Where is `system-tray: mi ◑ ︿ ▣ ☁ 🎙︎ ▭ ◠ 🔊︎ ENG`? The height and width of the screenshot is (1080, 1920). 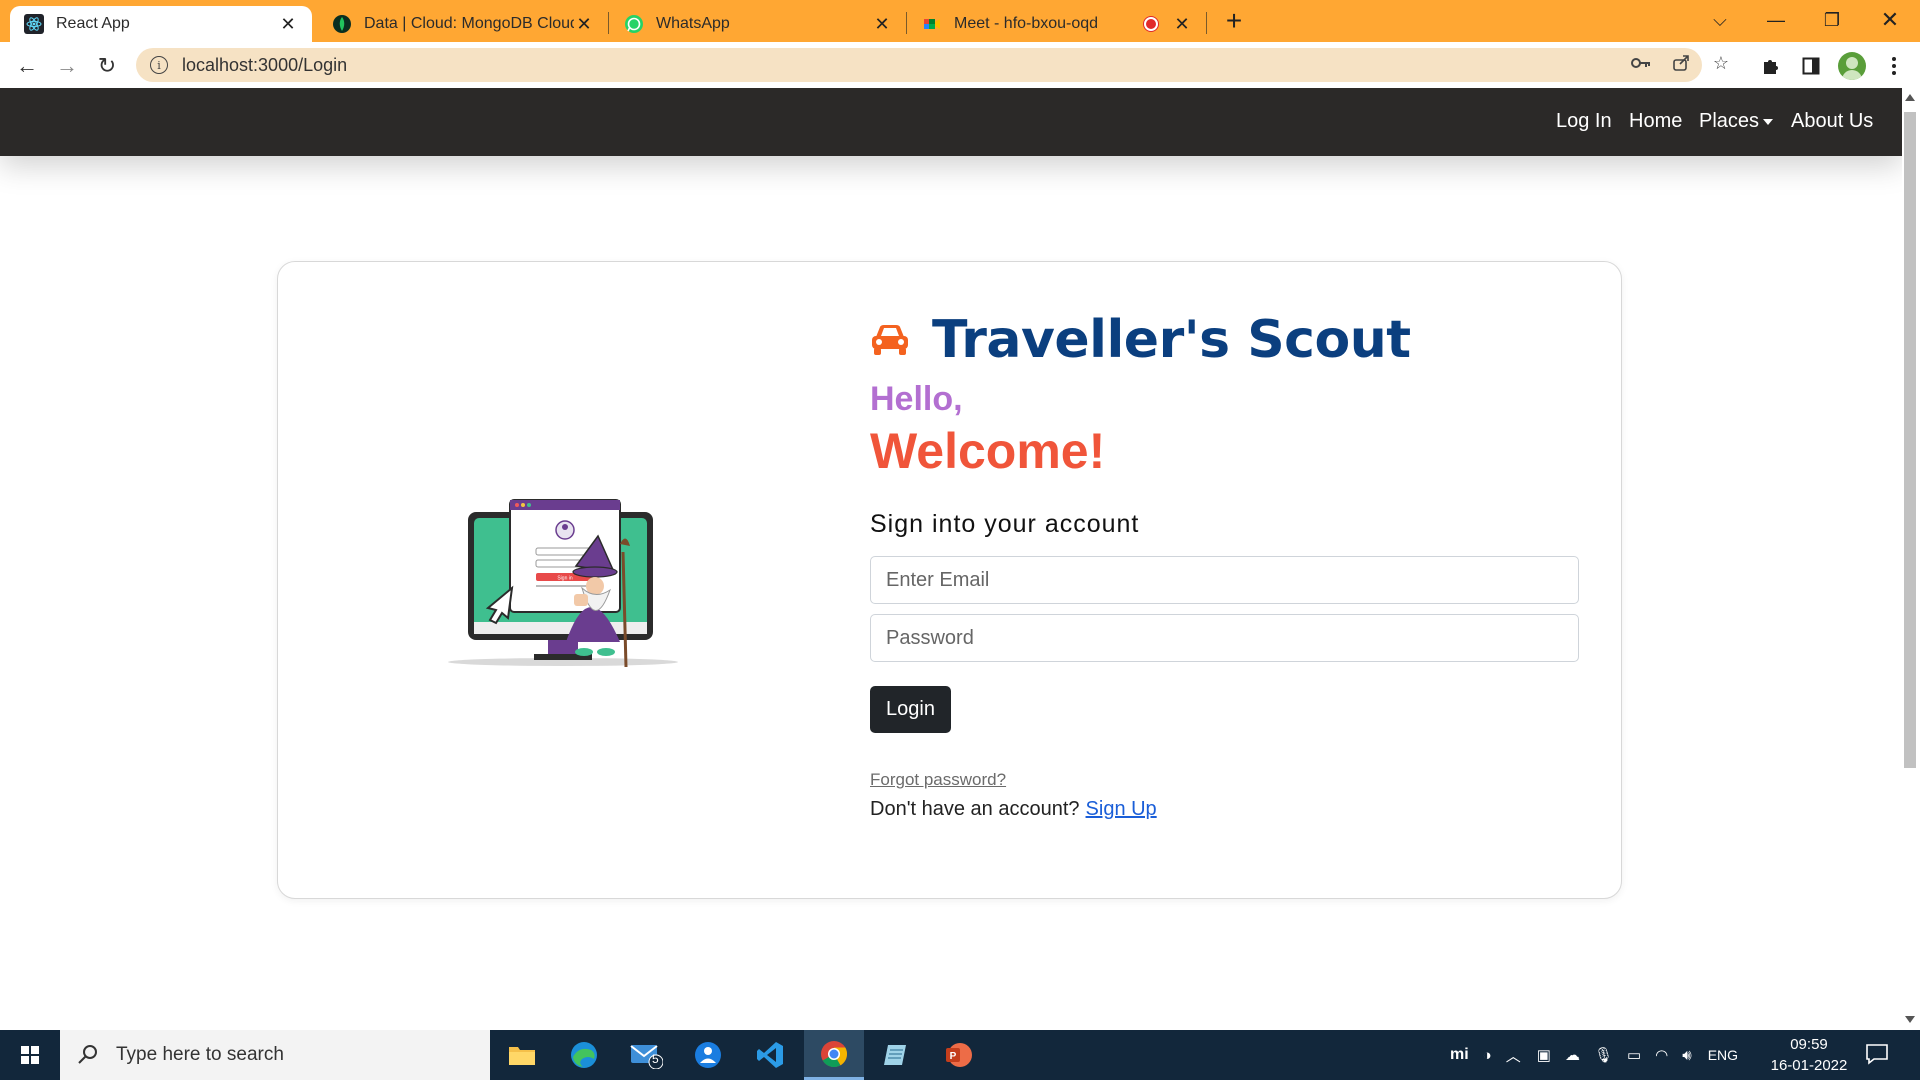 system-tray: mi ◑ ︿ ▣ ☁ 🎙︎ ▭ ◠ 🔊︎ ENG is located at coordinates (1594, 1055).